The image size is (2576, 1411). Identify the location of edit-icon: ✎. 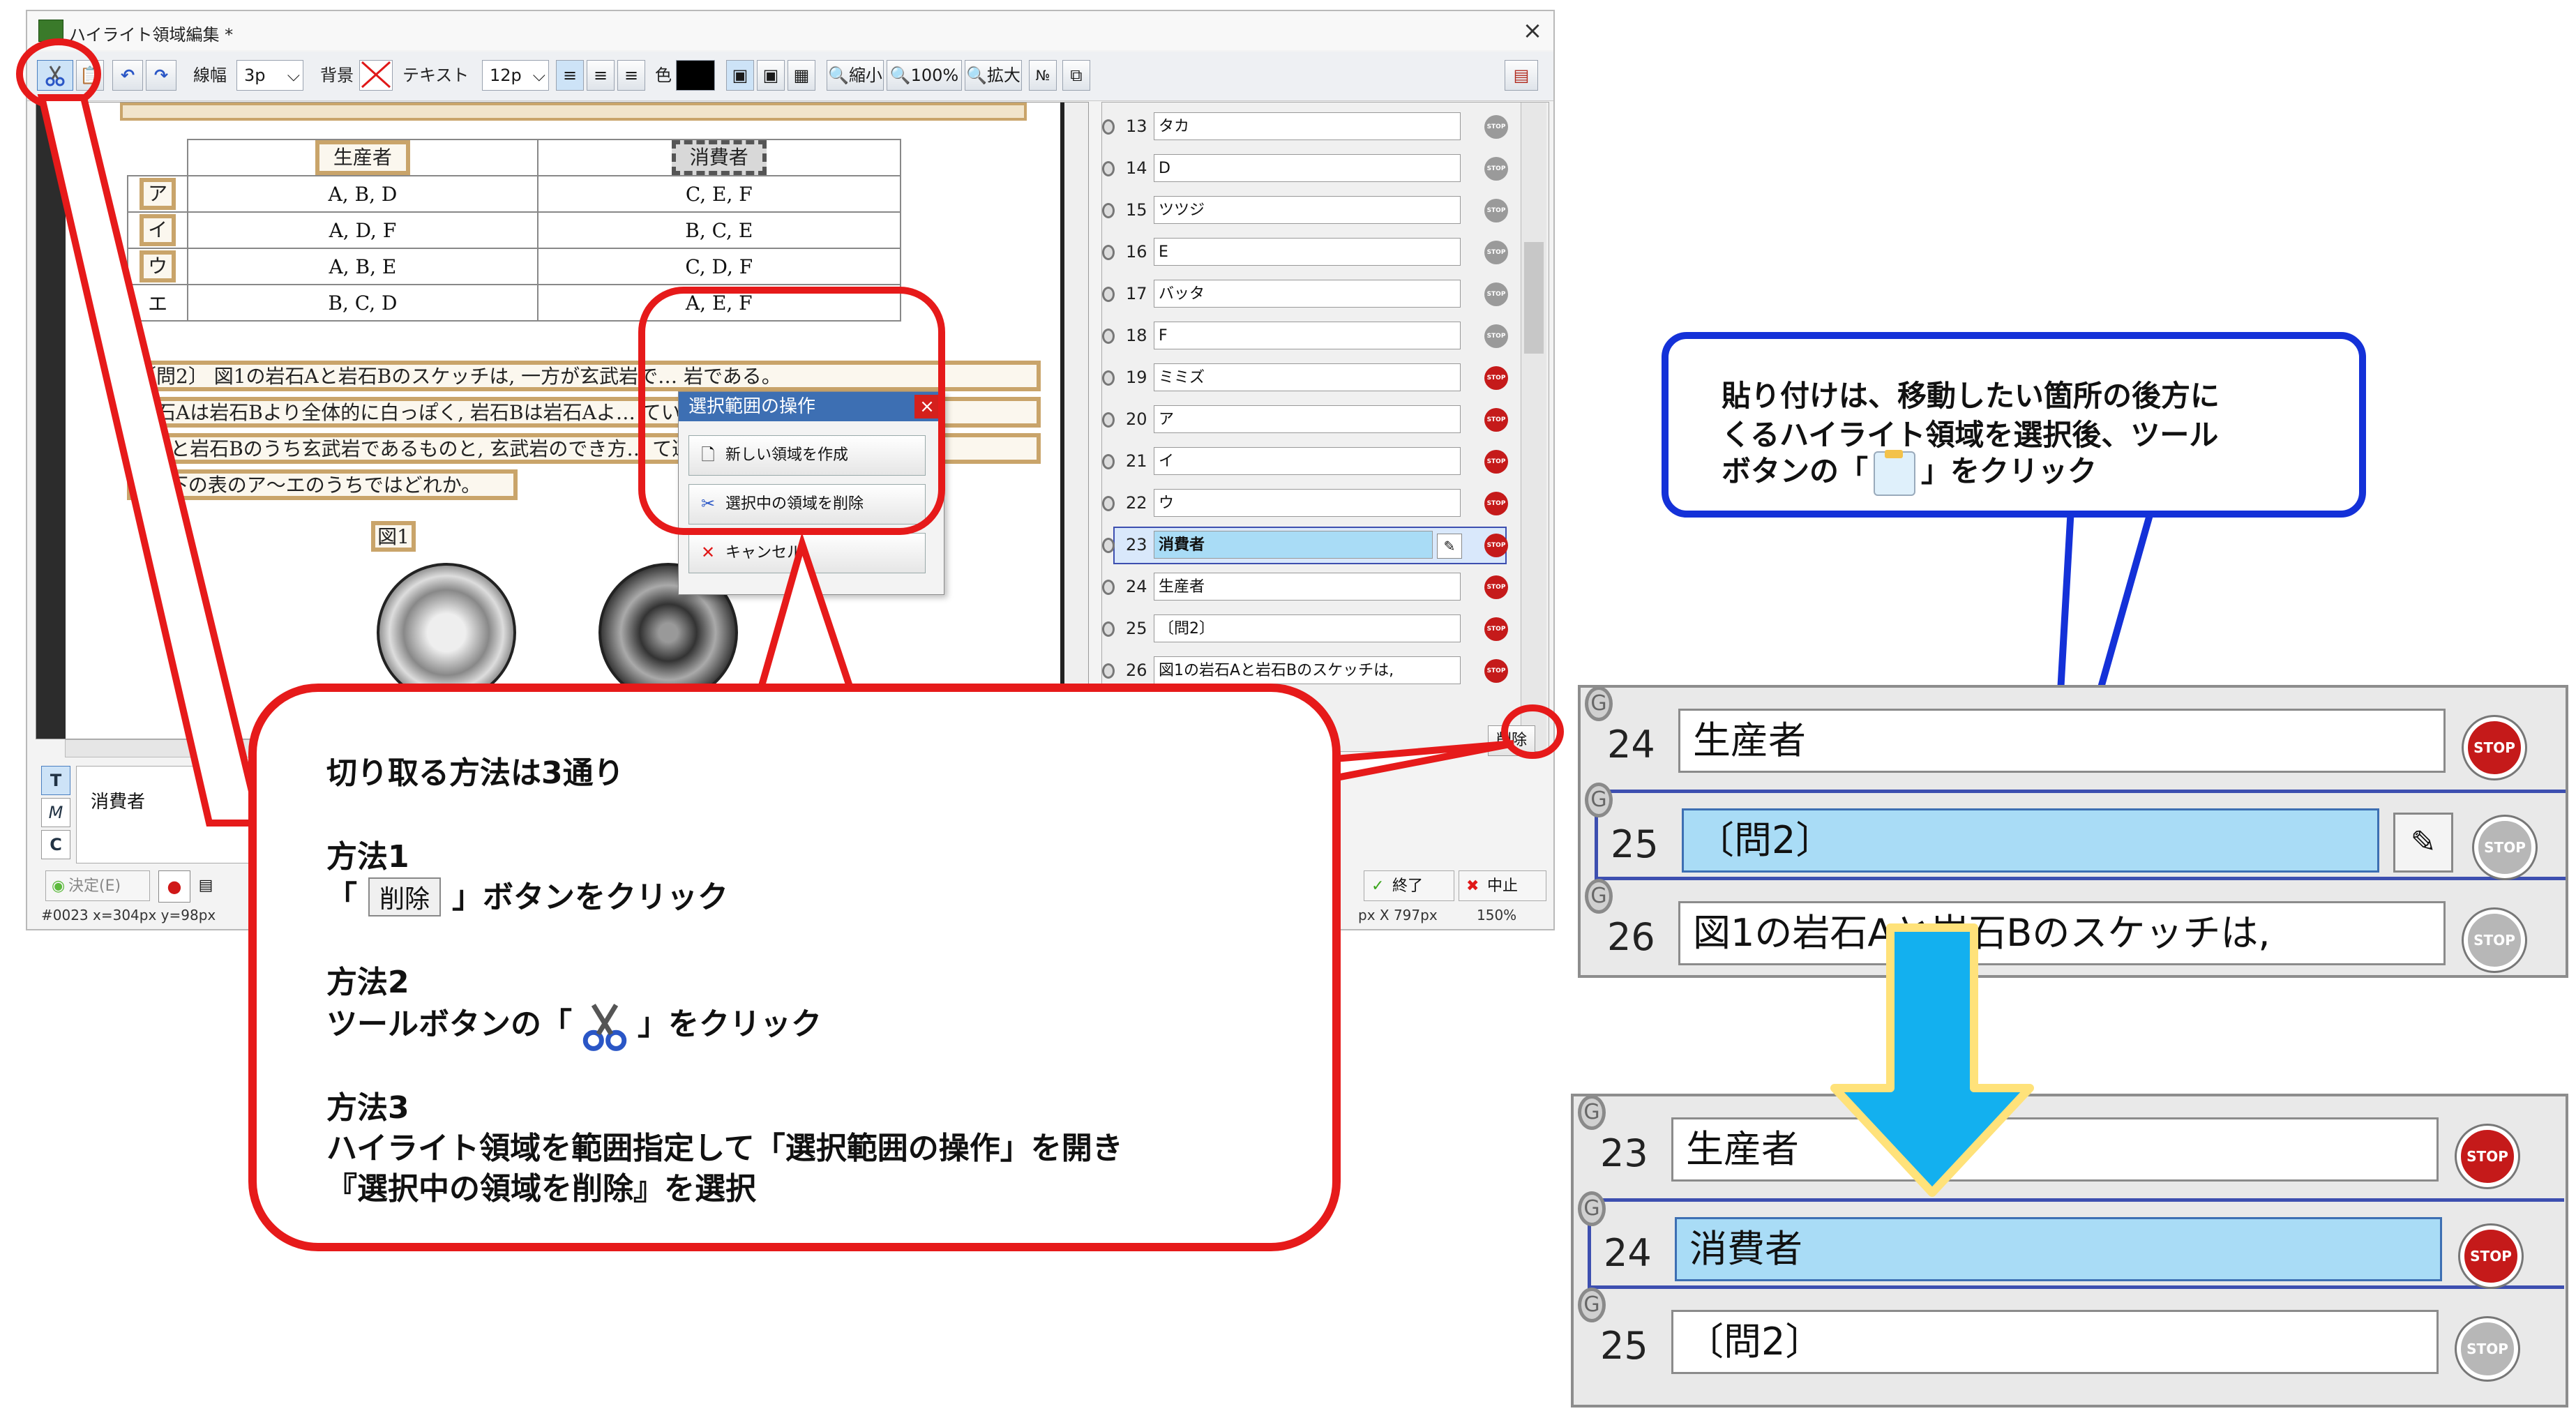
(2423, 843).